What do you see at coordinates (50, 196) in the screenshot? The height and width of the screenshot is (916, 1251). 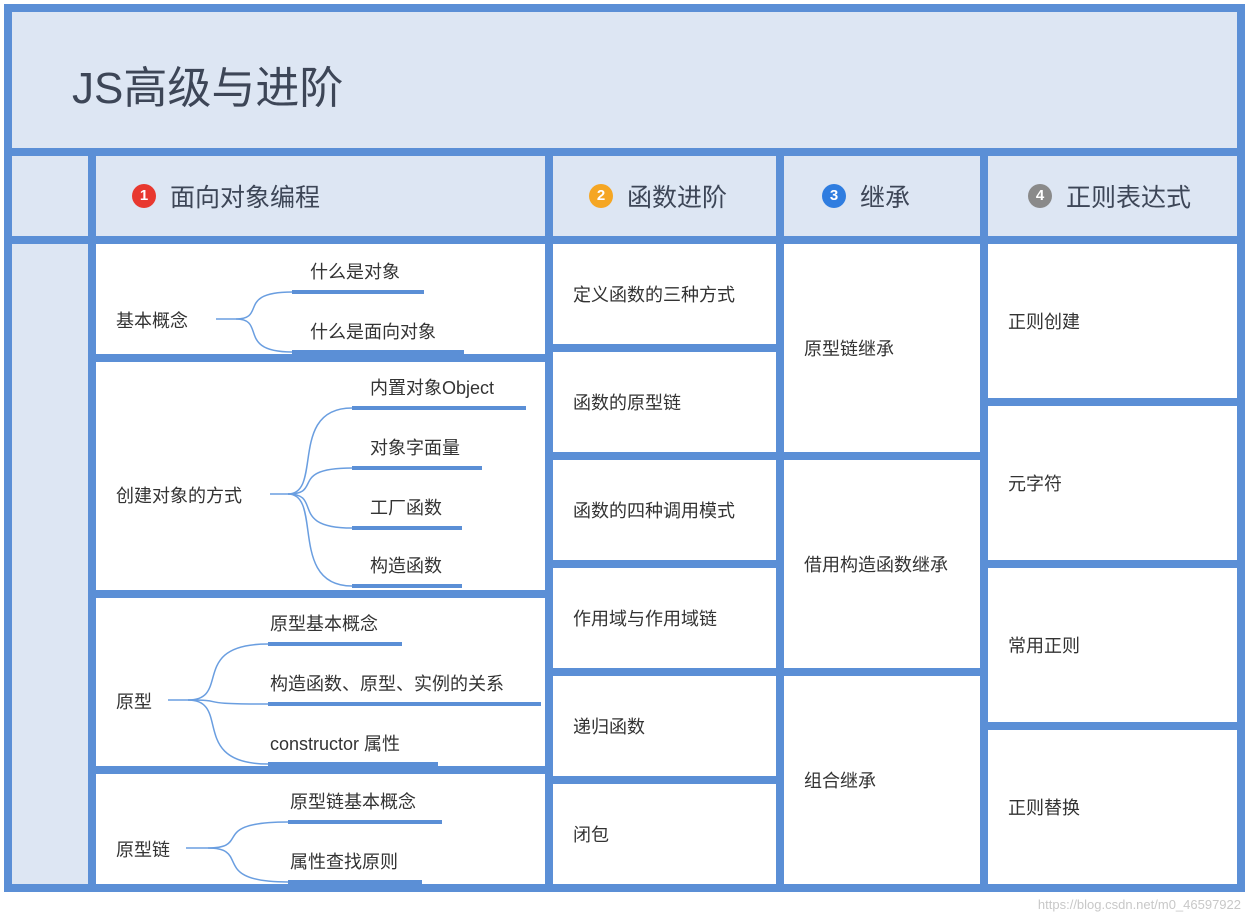 I see `header-left-strip` at bounding box center [50, 196].